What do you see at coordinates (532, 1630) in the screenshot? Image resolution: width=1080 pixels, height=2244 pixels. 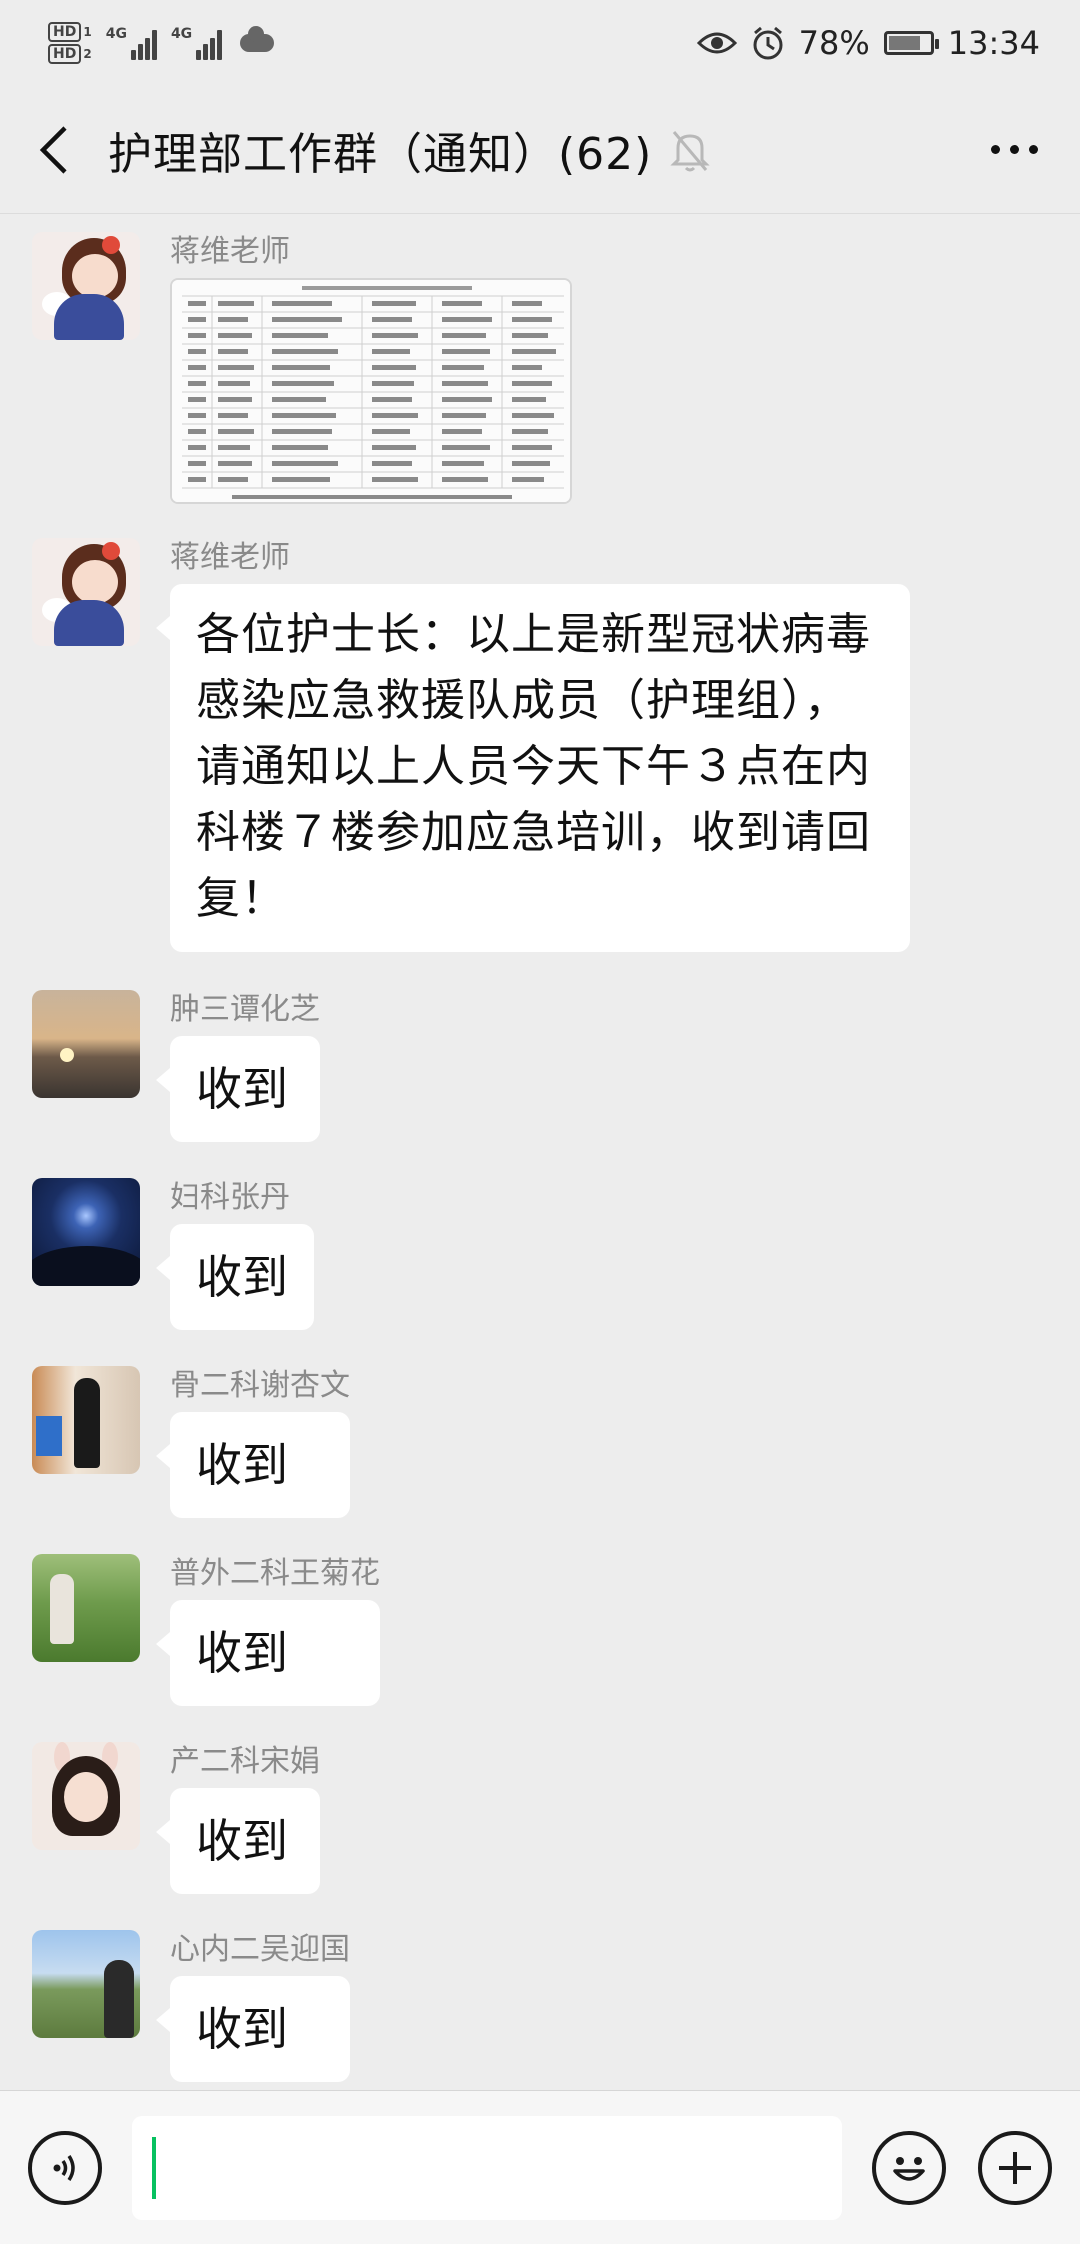 I see `message-item: 普外二科王菊花 收到` at bounding box center [532, 1630].